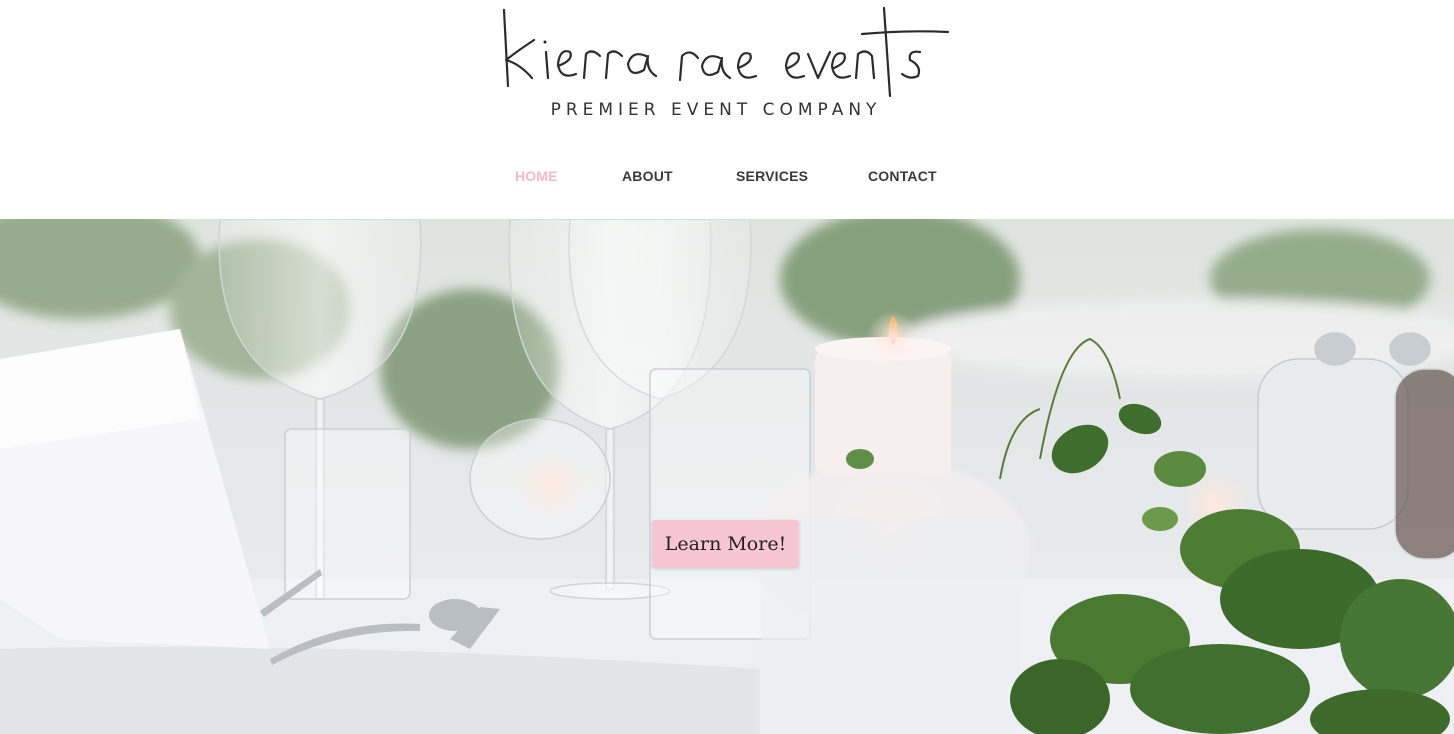  I want to click on nav-item-about: ABOUT, so click(647, 176).